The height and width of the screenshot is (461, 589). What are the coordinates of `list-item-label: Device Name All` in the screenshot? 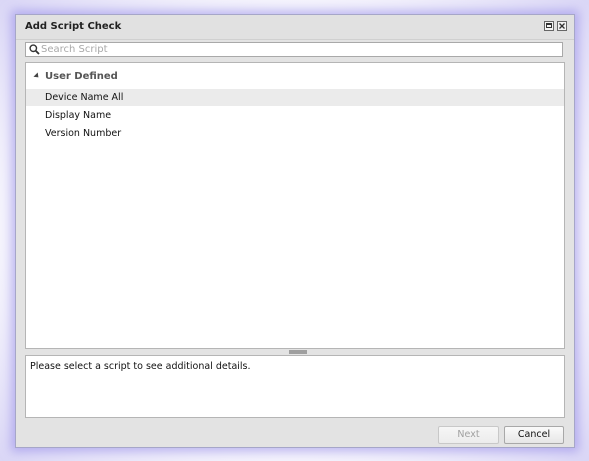 It's located at (84, 97).